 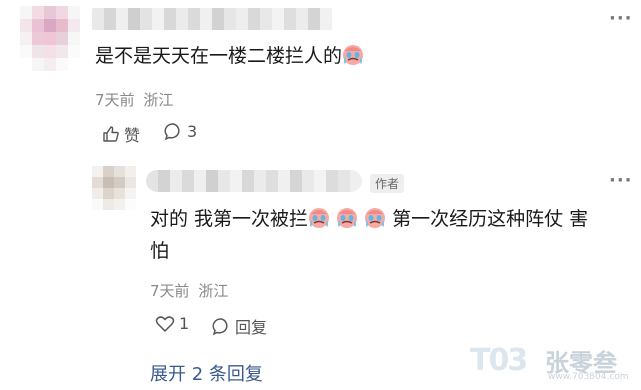 I want to click on reply-like-button: 1, so click(x=172, y=323).